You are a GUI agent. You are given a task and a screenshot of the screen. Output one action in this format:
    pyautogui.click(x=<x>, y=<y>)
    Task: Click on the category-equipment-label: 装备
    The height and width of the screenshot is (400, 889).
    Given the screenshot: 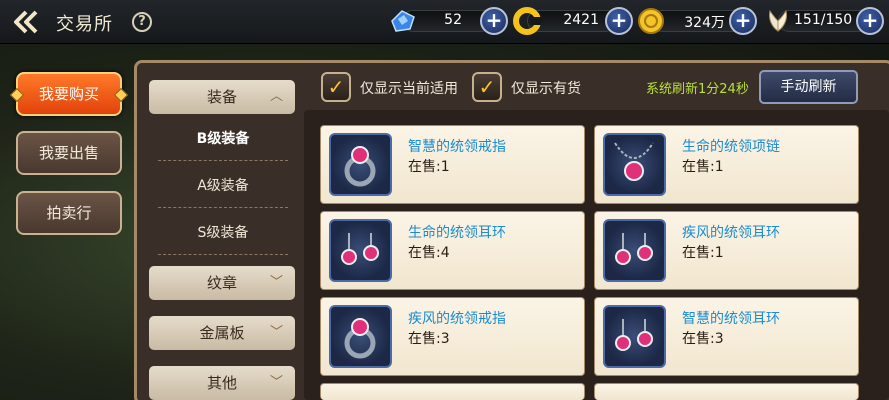 What is the action you would take?
    pyautogui.click(x=221, y=97)
    